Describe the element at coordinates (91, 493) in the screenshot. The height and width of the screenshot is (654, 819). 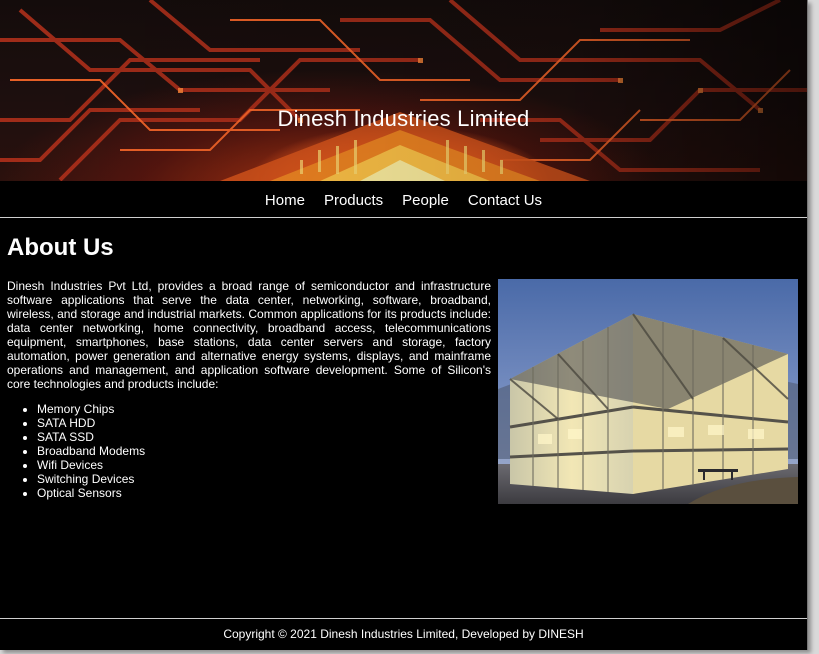
I see `list-item: Optical Sensors` at that location.